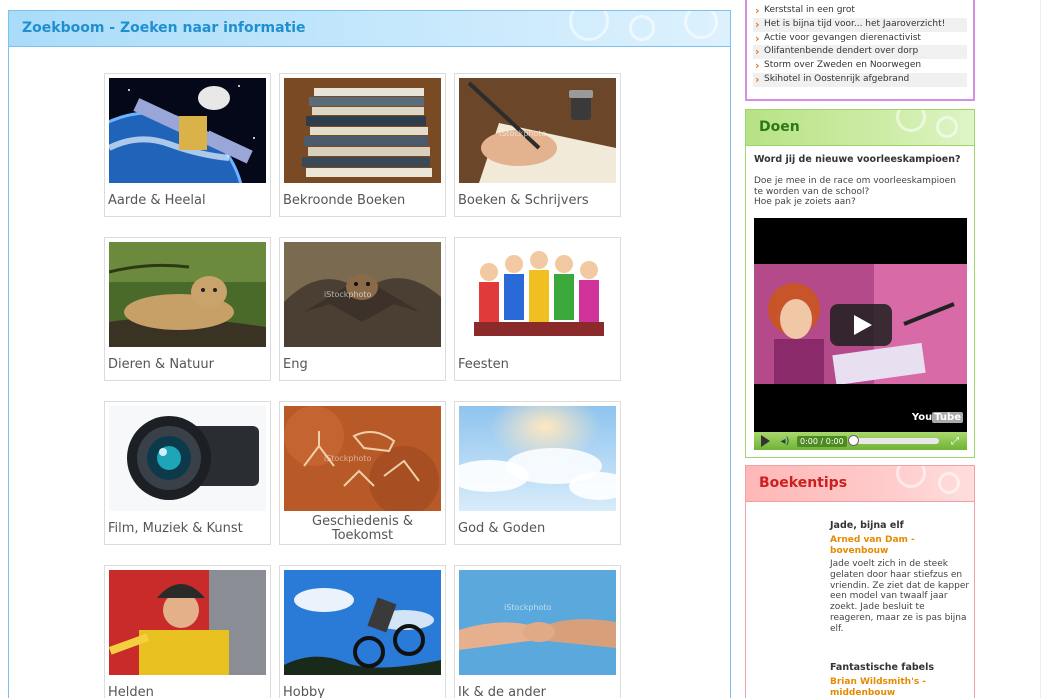 This screenshot has width=1043, height=698. I want to click on satellite-space-image, so click(187, 130).